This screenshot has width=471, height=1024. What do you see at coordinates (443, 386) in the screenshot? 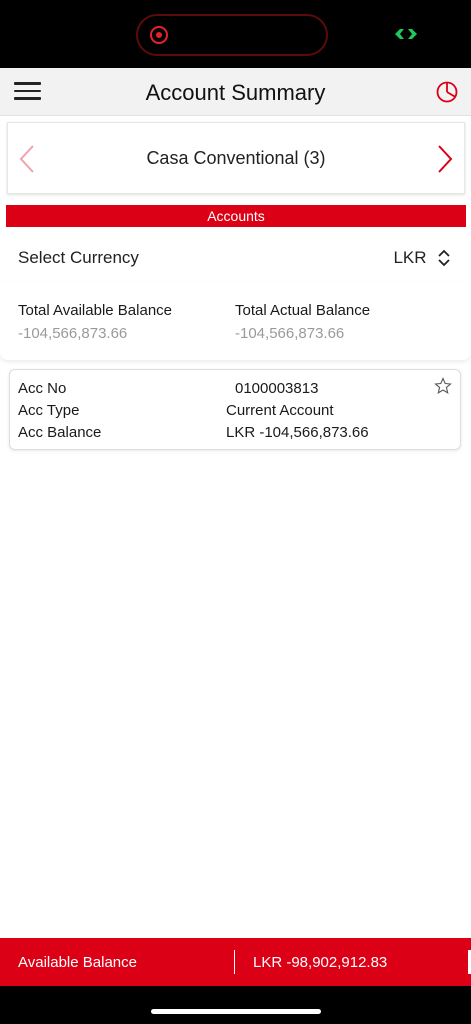
I see `star-icon` at bounding box center [443, 386].